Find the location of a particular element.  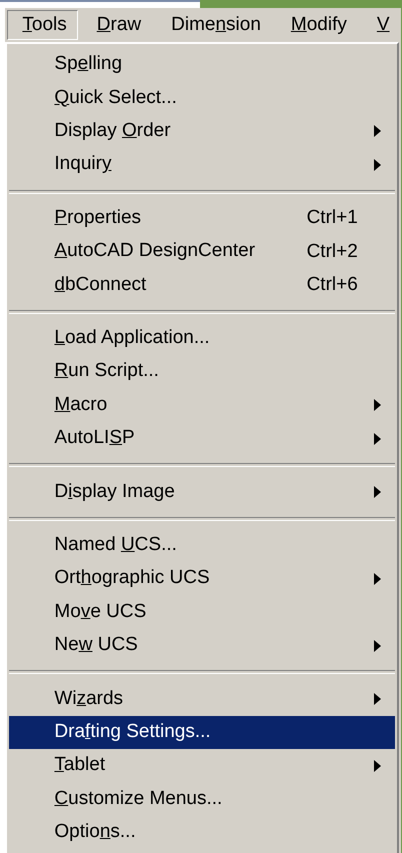

menu-item: AutoCAD DesignCenter Ctrl+2 is located at coordinates (202, 251).